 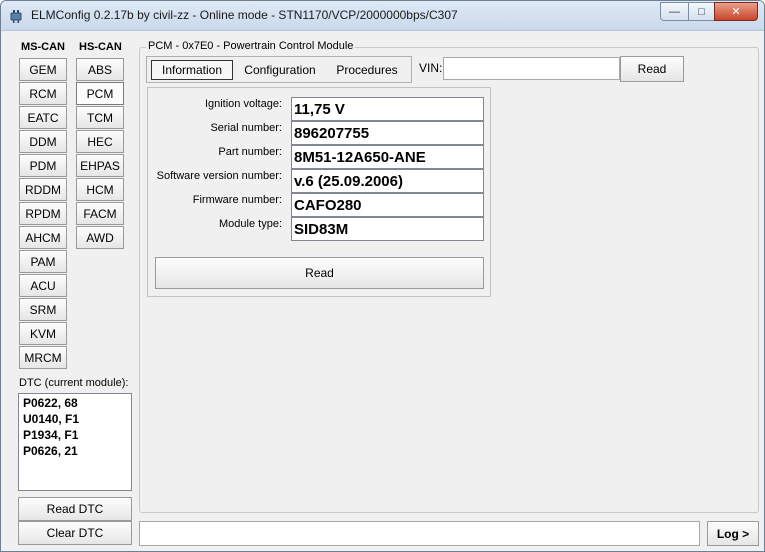 What do you see at coordinates (246, 128) in the screenshot?
I see `serial-number-label: Serial number:` at bounding box center [246, 128].